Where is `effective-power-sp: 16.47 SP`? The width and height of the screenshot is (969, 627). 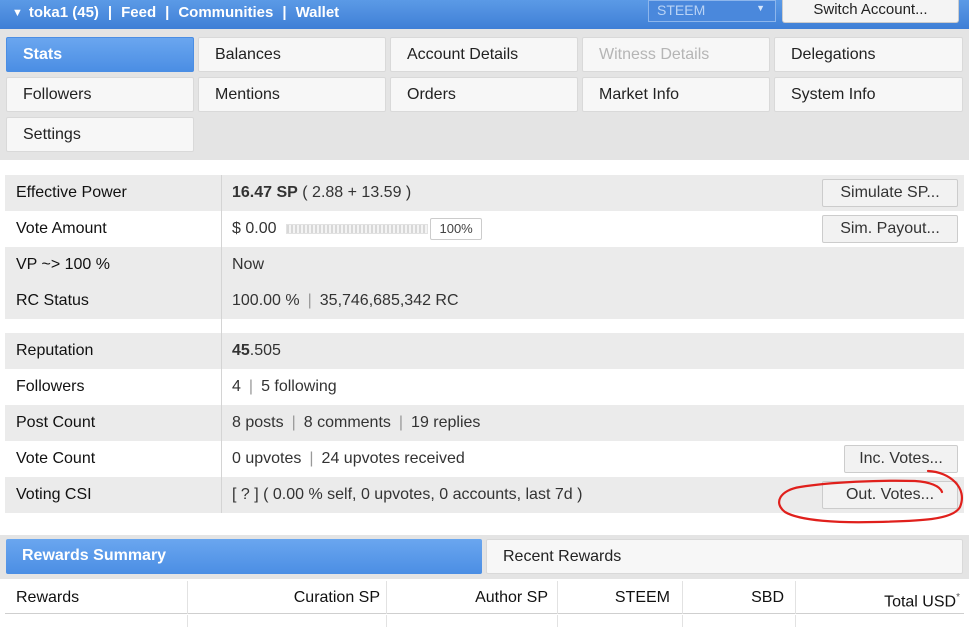
effective-power-sp: 16.47 SP is located at coordinates (265, 192).